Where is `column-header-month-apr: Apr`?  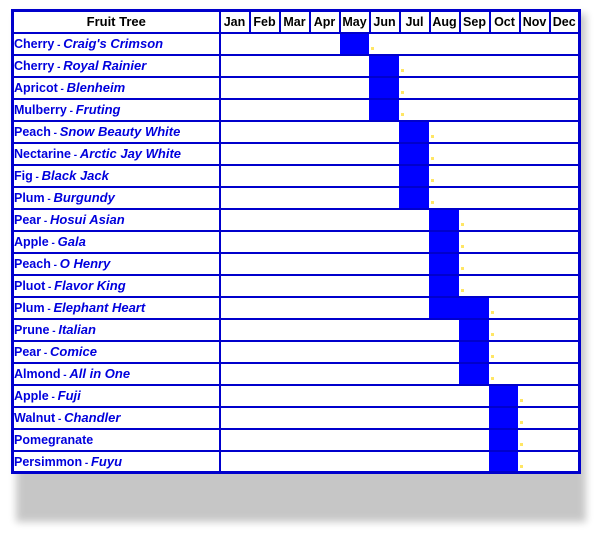
column-header-month-apr: Apr is located at coordinates (324, 21).